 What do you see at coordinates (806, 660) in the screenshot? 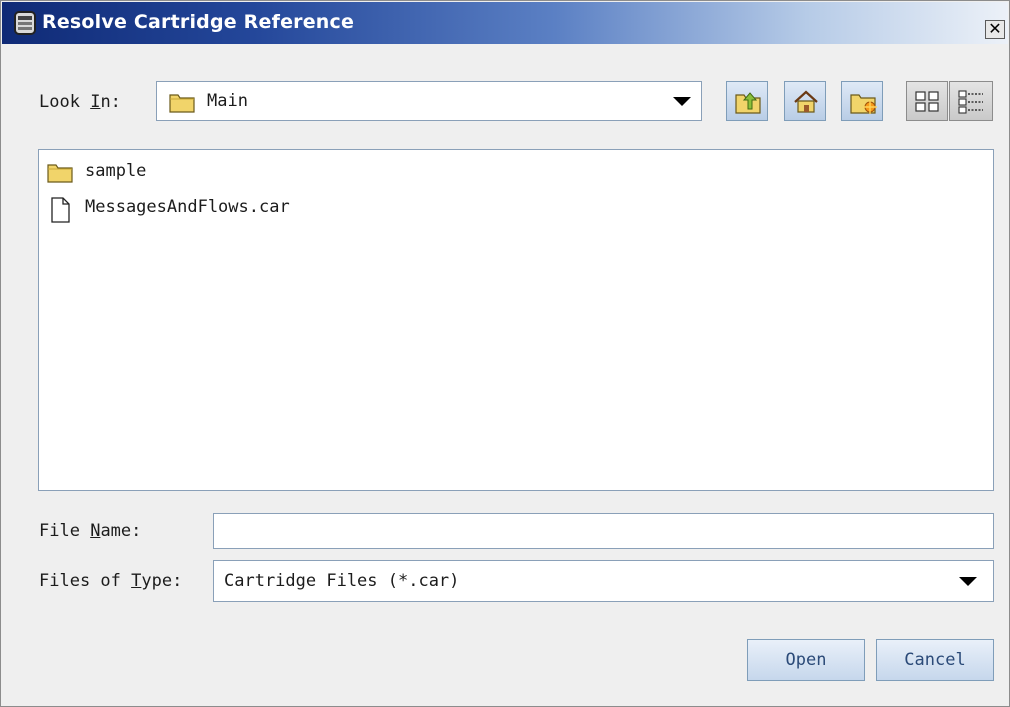
I see `open-button: Open` at bounding box center [806, 660].